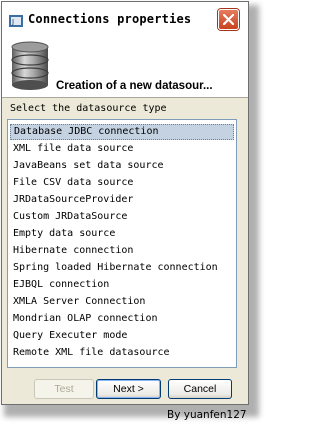 The image size is (320, 424). Describe the element at coordinates (122, 183) in the screenshot. I see `list-item: File CSV data source` at that location.